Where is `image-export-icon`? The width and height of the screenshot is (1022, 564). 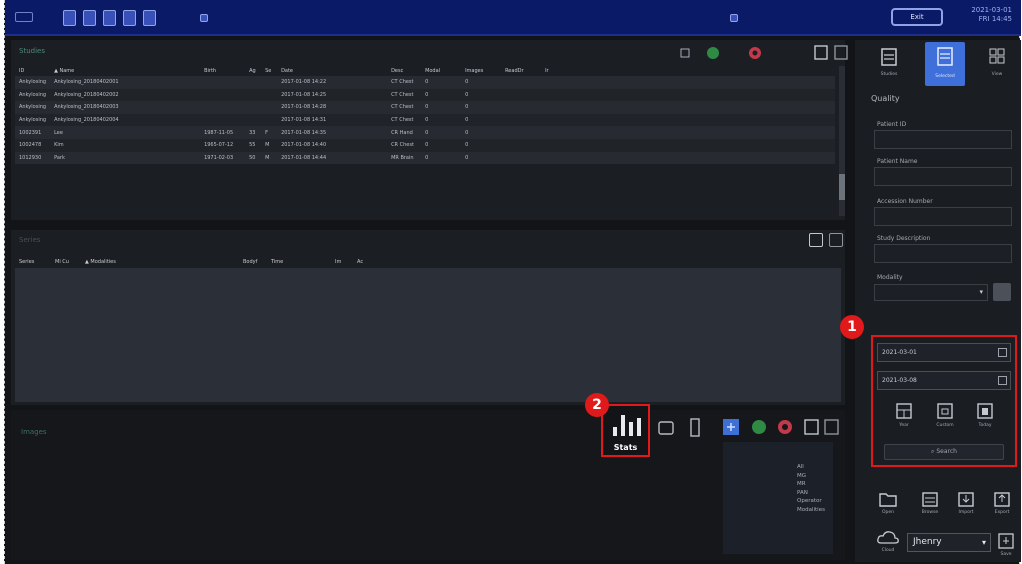
image-export-icon is located at coordinates (811, 427).